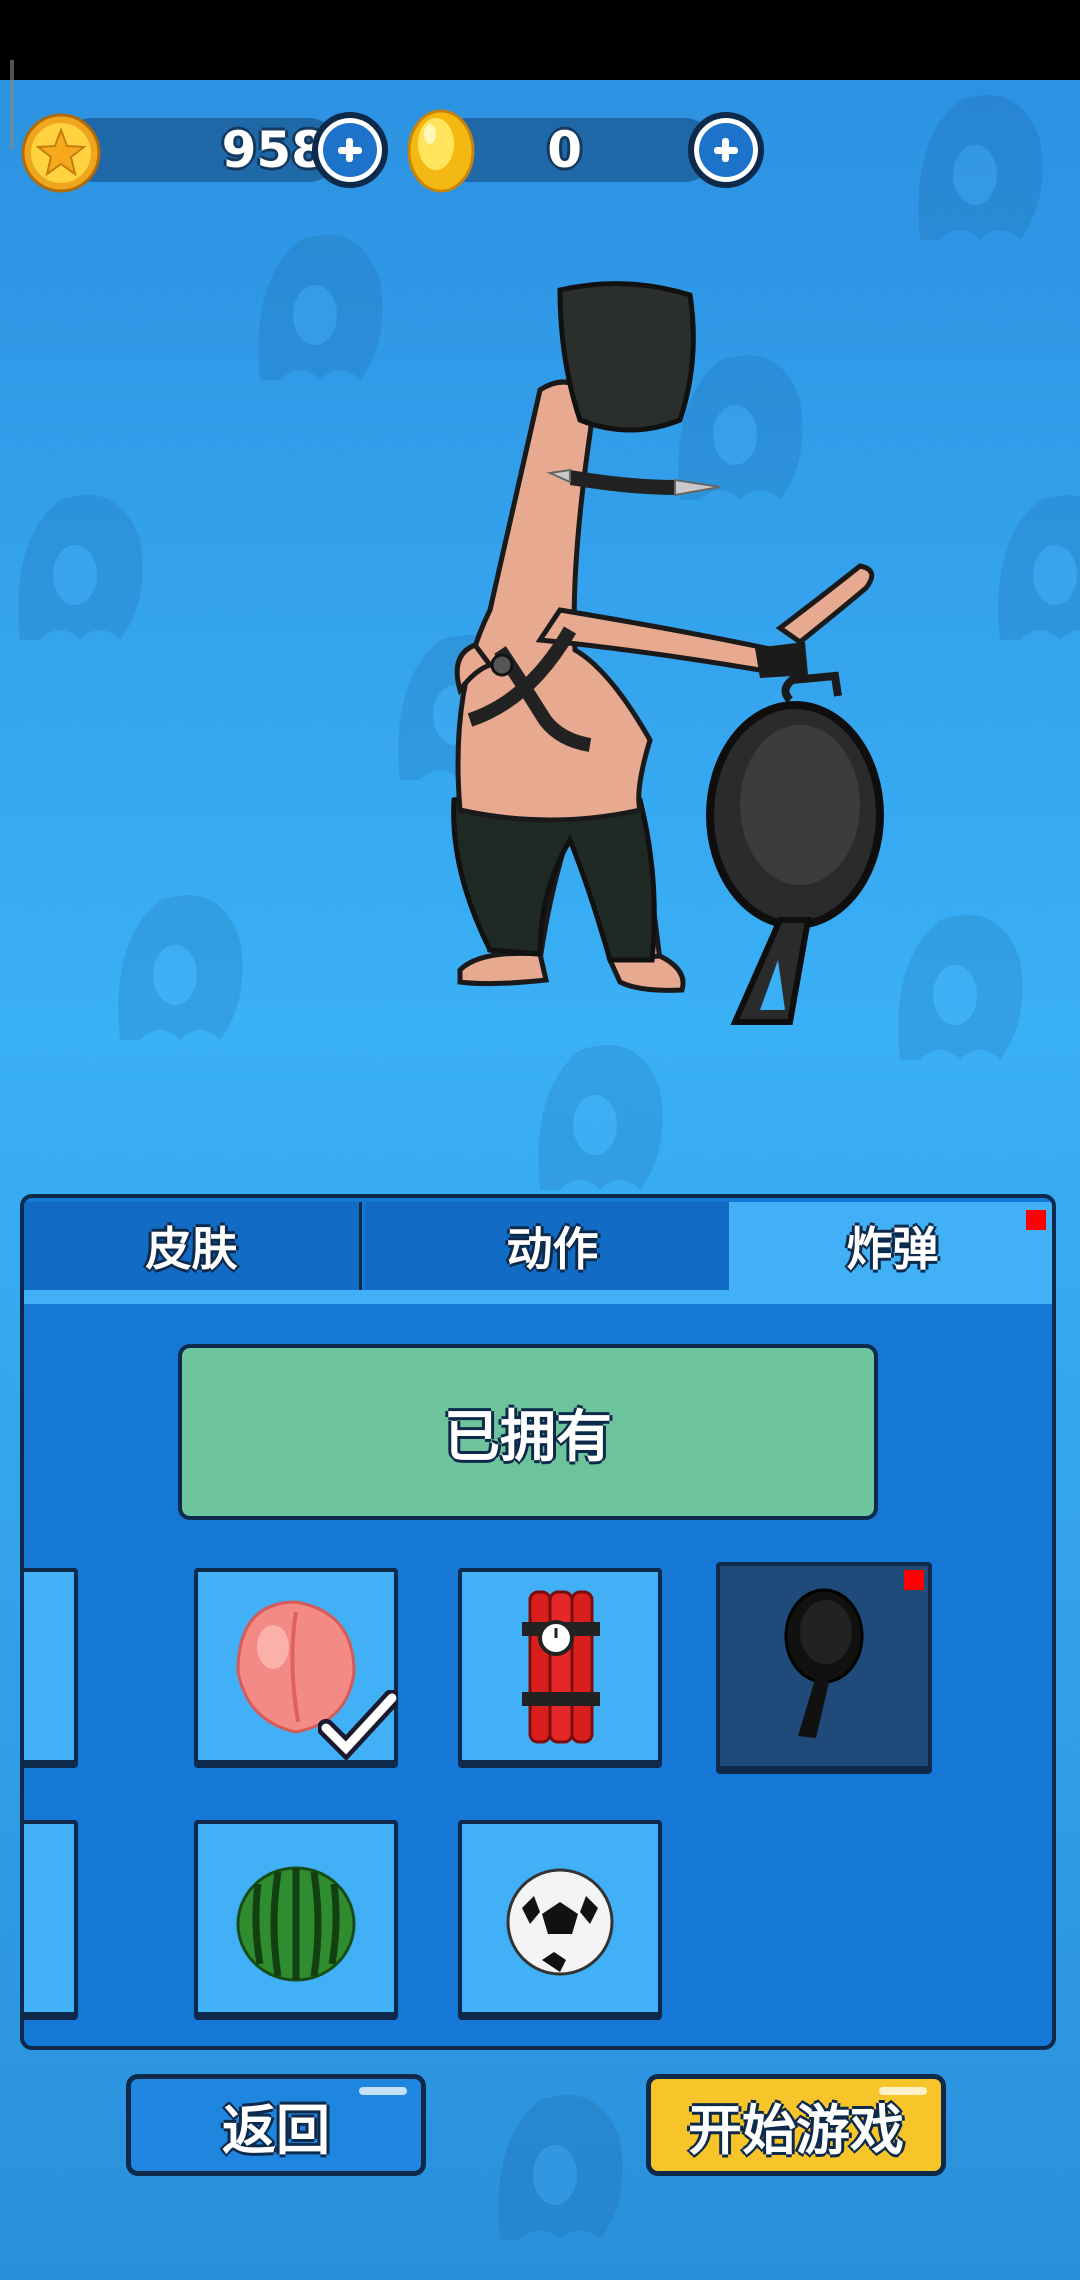 Image resolution: width=1080 pixels, height=2280 pixels. Describe the element at coordinates (296, 1924) in the screenshot. I see `watermelon-icon` at that location.